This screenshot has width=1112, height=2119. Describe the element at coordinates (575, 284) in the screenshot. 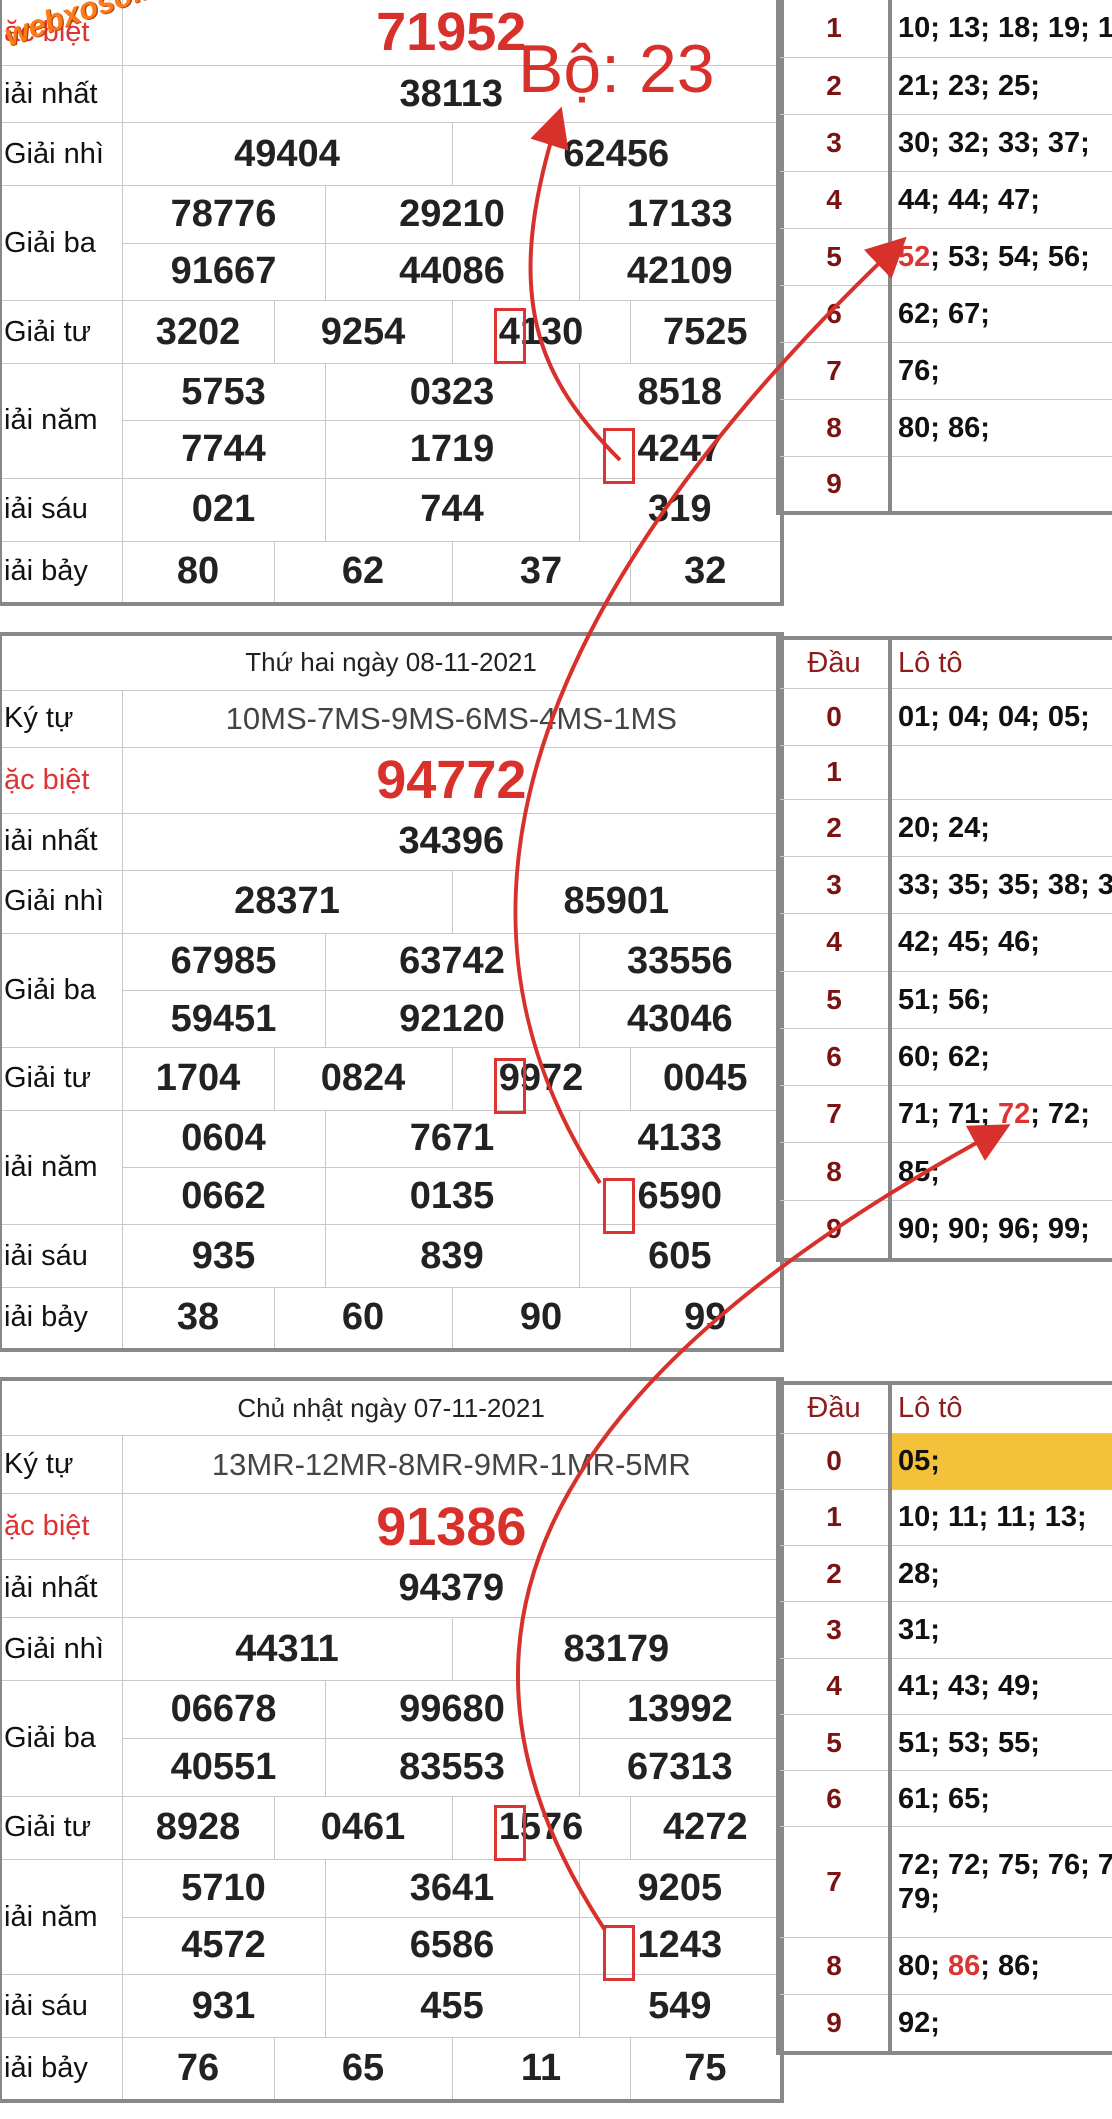

I see `arrow-to-bo` at that location.